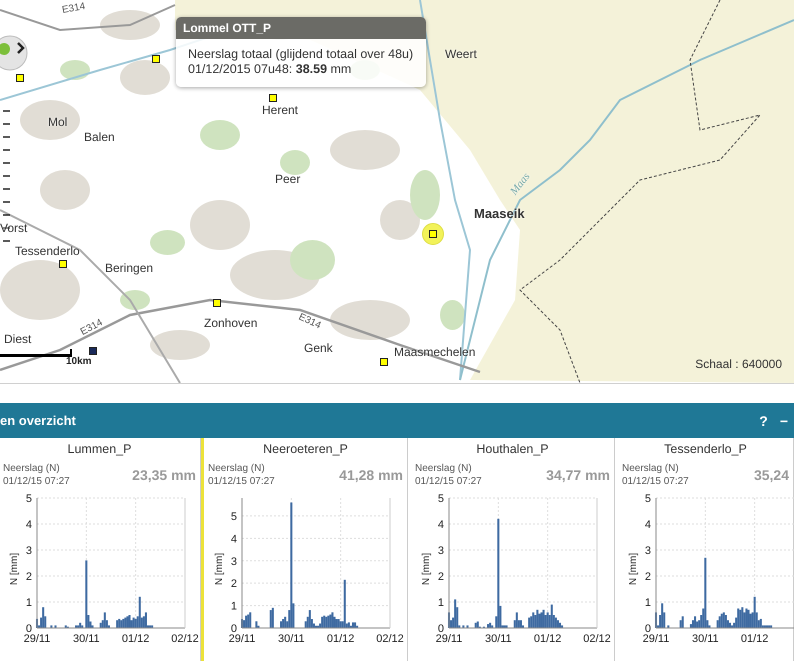 Image resolution: width=794 pixels, height=661 pixels. I want to click on place-label: Diest, so click(18, 339).